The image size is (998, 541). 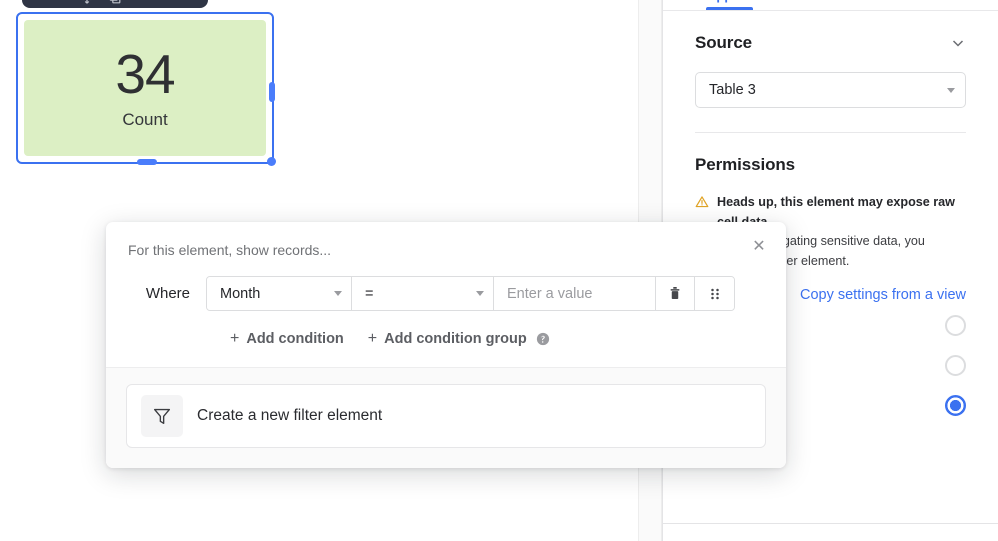 I want to click on funnel-icon-container, so click(x=162, y=416).